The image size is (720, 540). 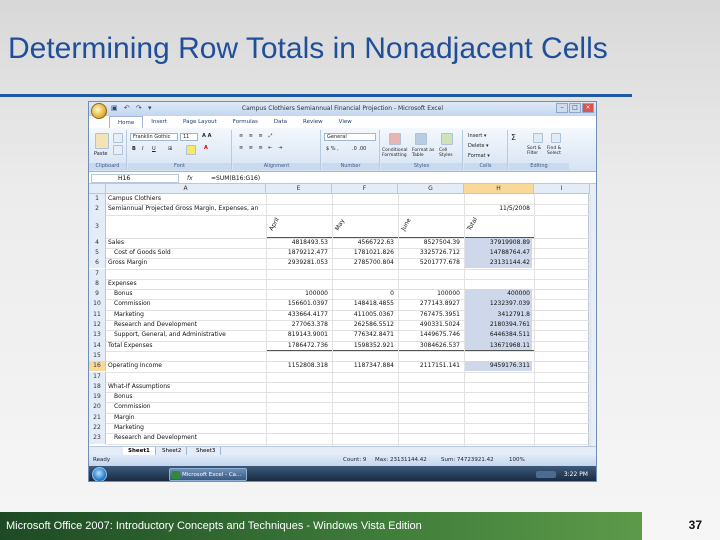 I want to click on tab-home: Home, so click(x=126, y=122).